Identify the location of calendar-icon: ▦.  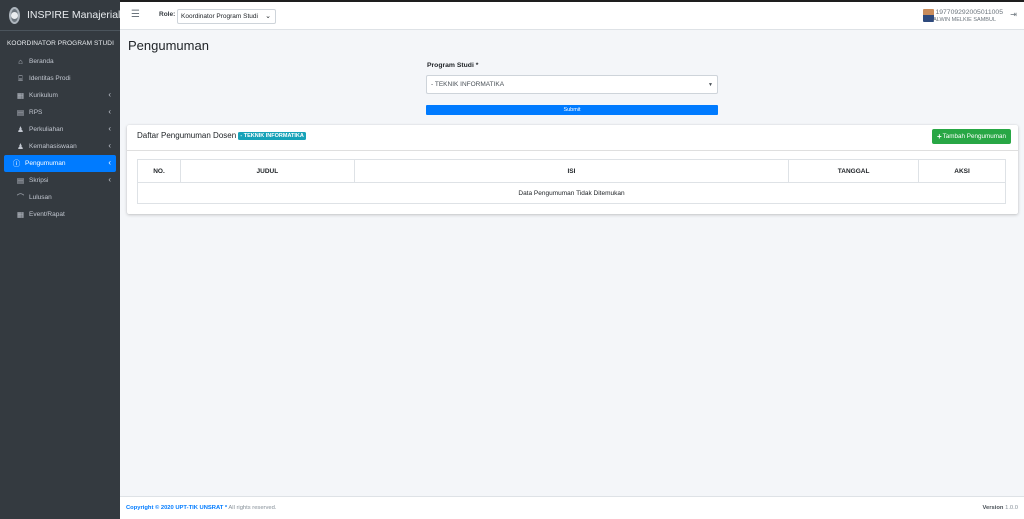
(20, 214).